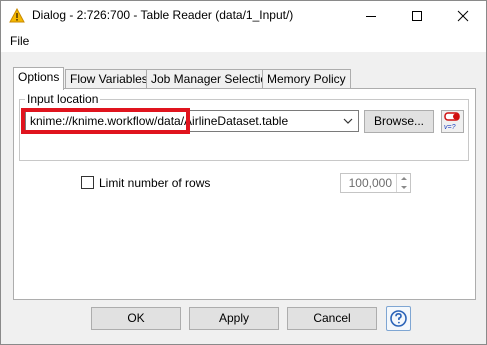 The image size is (487, 345). What do you see at coordinates (348, 121) in the screenshot?
I see `chevron-down-icon` at bounding box center [348, 121].